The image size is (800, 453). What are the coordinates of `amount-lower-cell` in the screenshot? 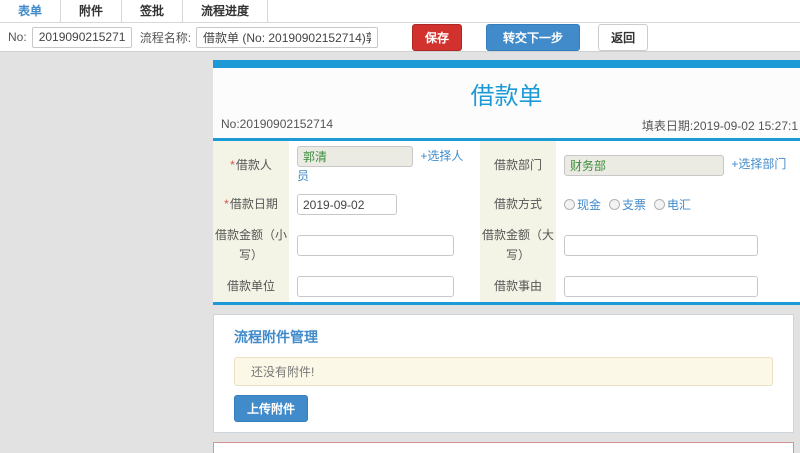 It's located at (384, 245).